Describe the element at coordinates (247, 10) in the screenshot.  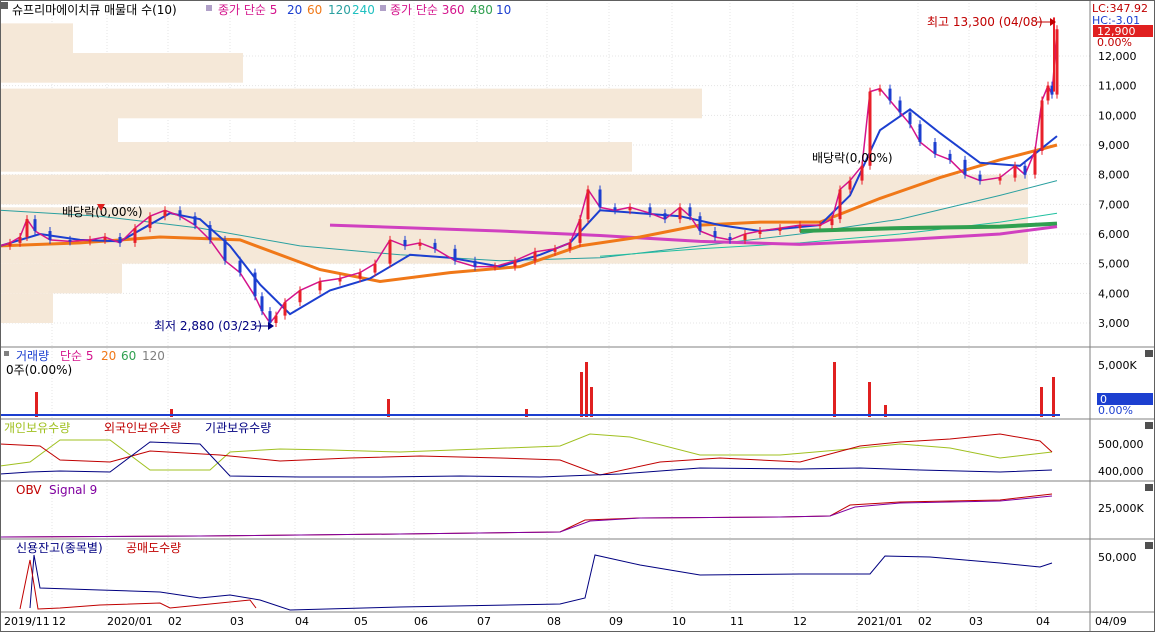
I see `legend-ma-label-1: 종가 단순 5` at that location.